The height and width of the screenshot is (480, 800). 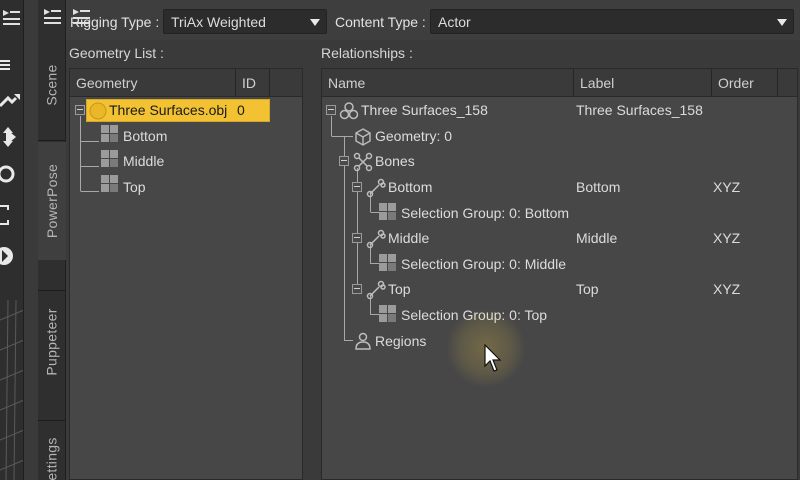 I want to click on relationship-name: Geometry: 0, so click(x=413, y=136).